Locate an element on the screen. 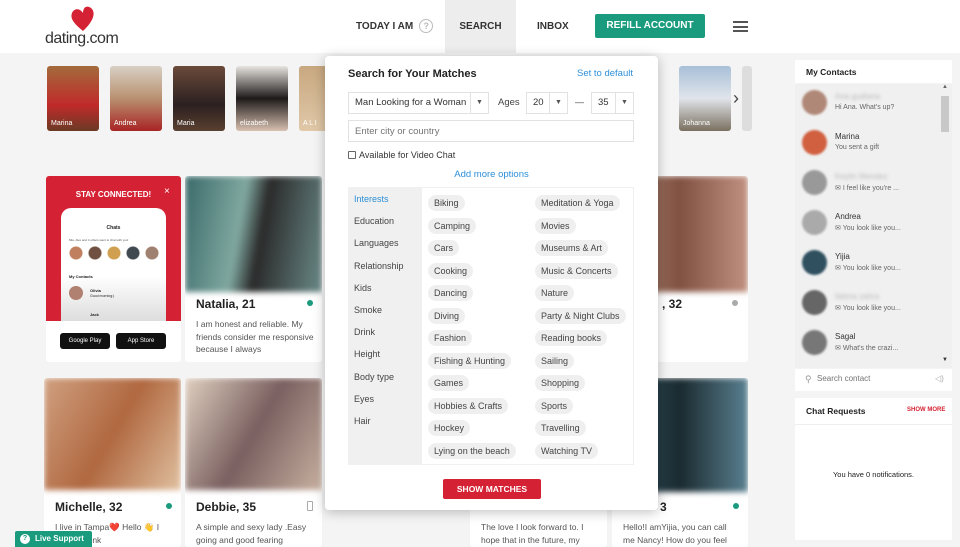 The image size is (960, 547). story-item: Marina is located at coordinates (73, 98).